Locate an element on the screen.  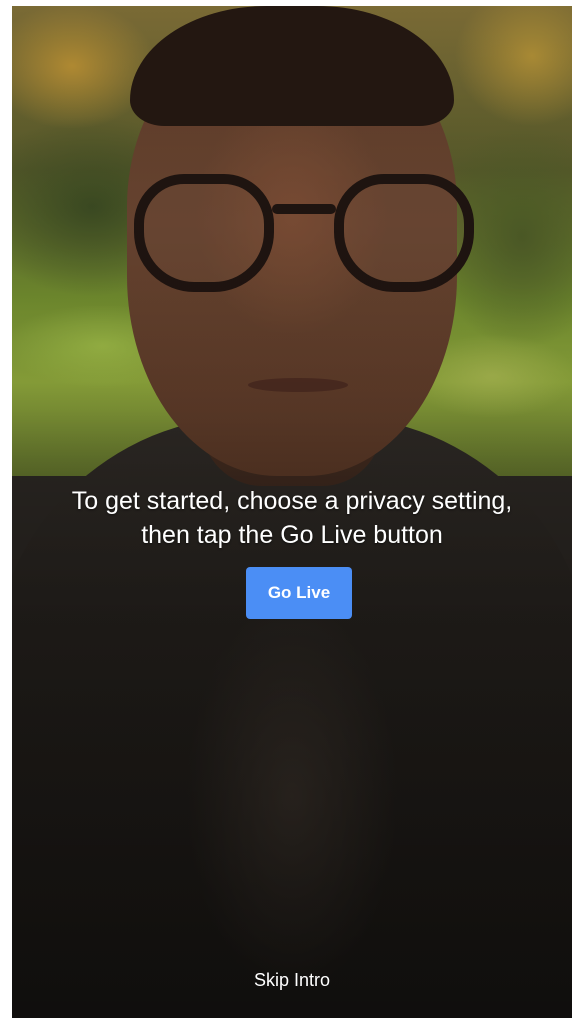
instruction-line-2: then tap the Go Live button is located at coordinates (292, 535).